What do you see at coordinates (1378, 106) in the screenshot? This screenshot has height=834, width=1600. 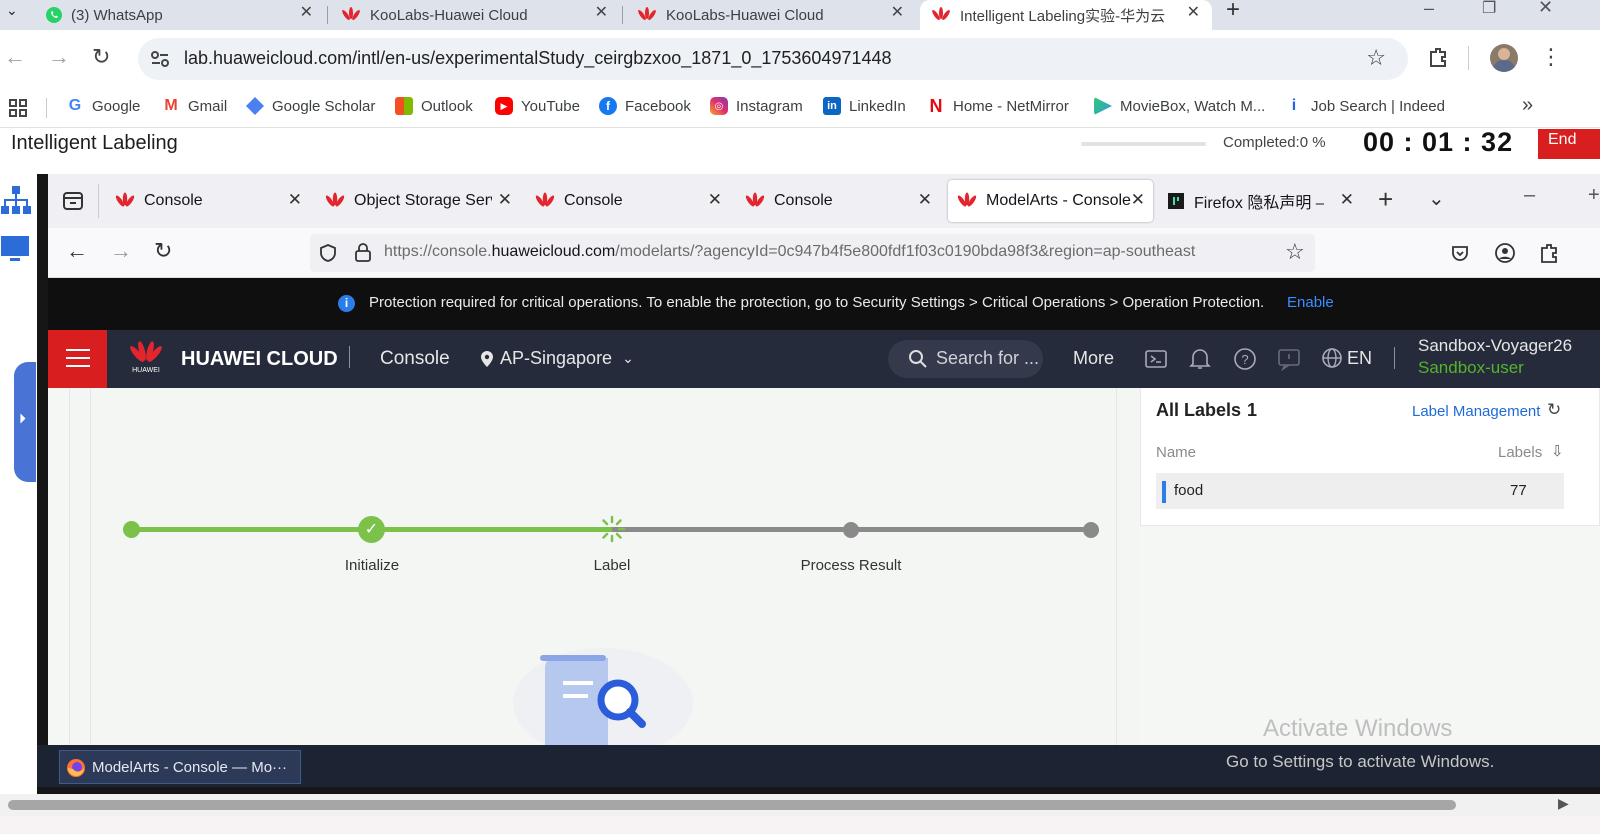 I see `bookmark-label: Job Search | Indeed` at bounding box center [1378, 106].